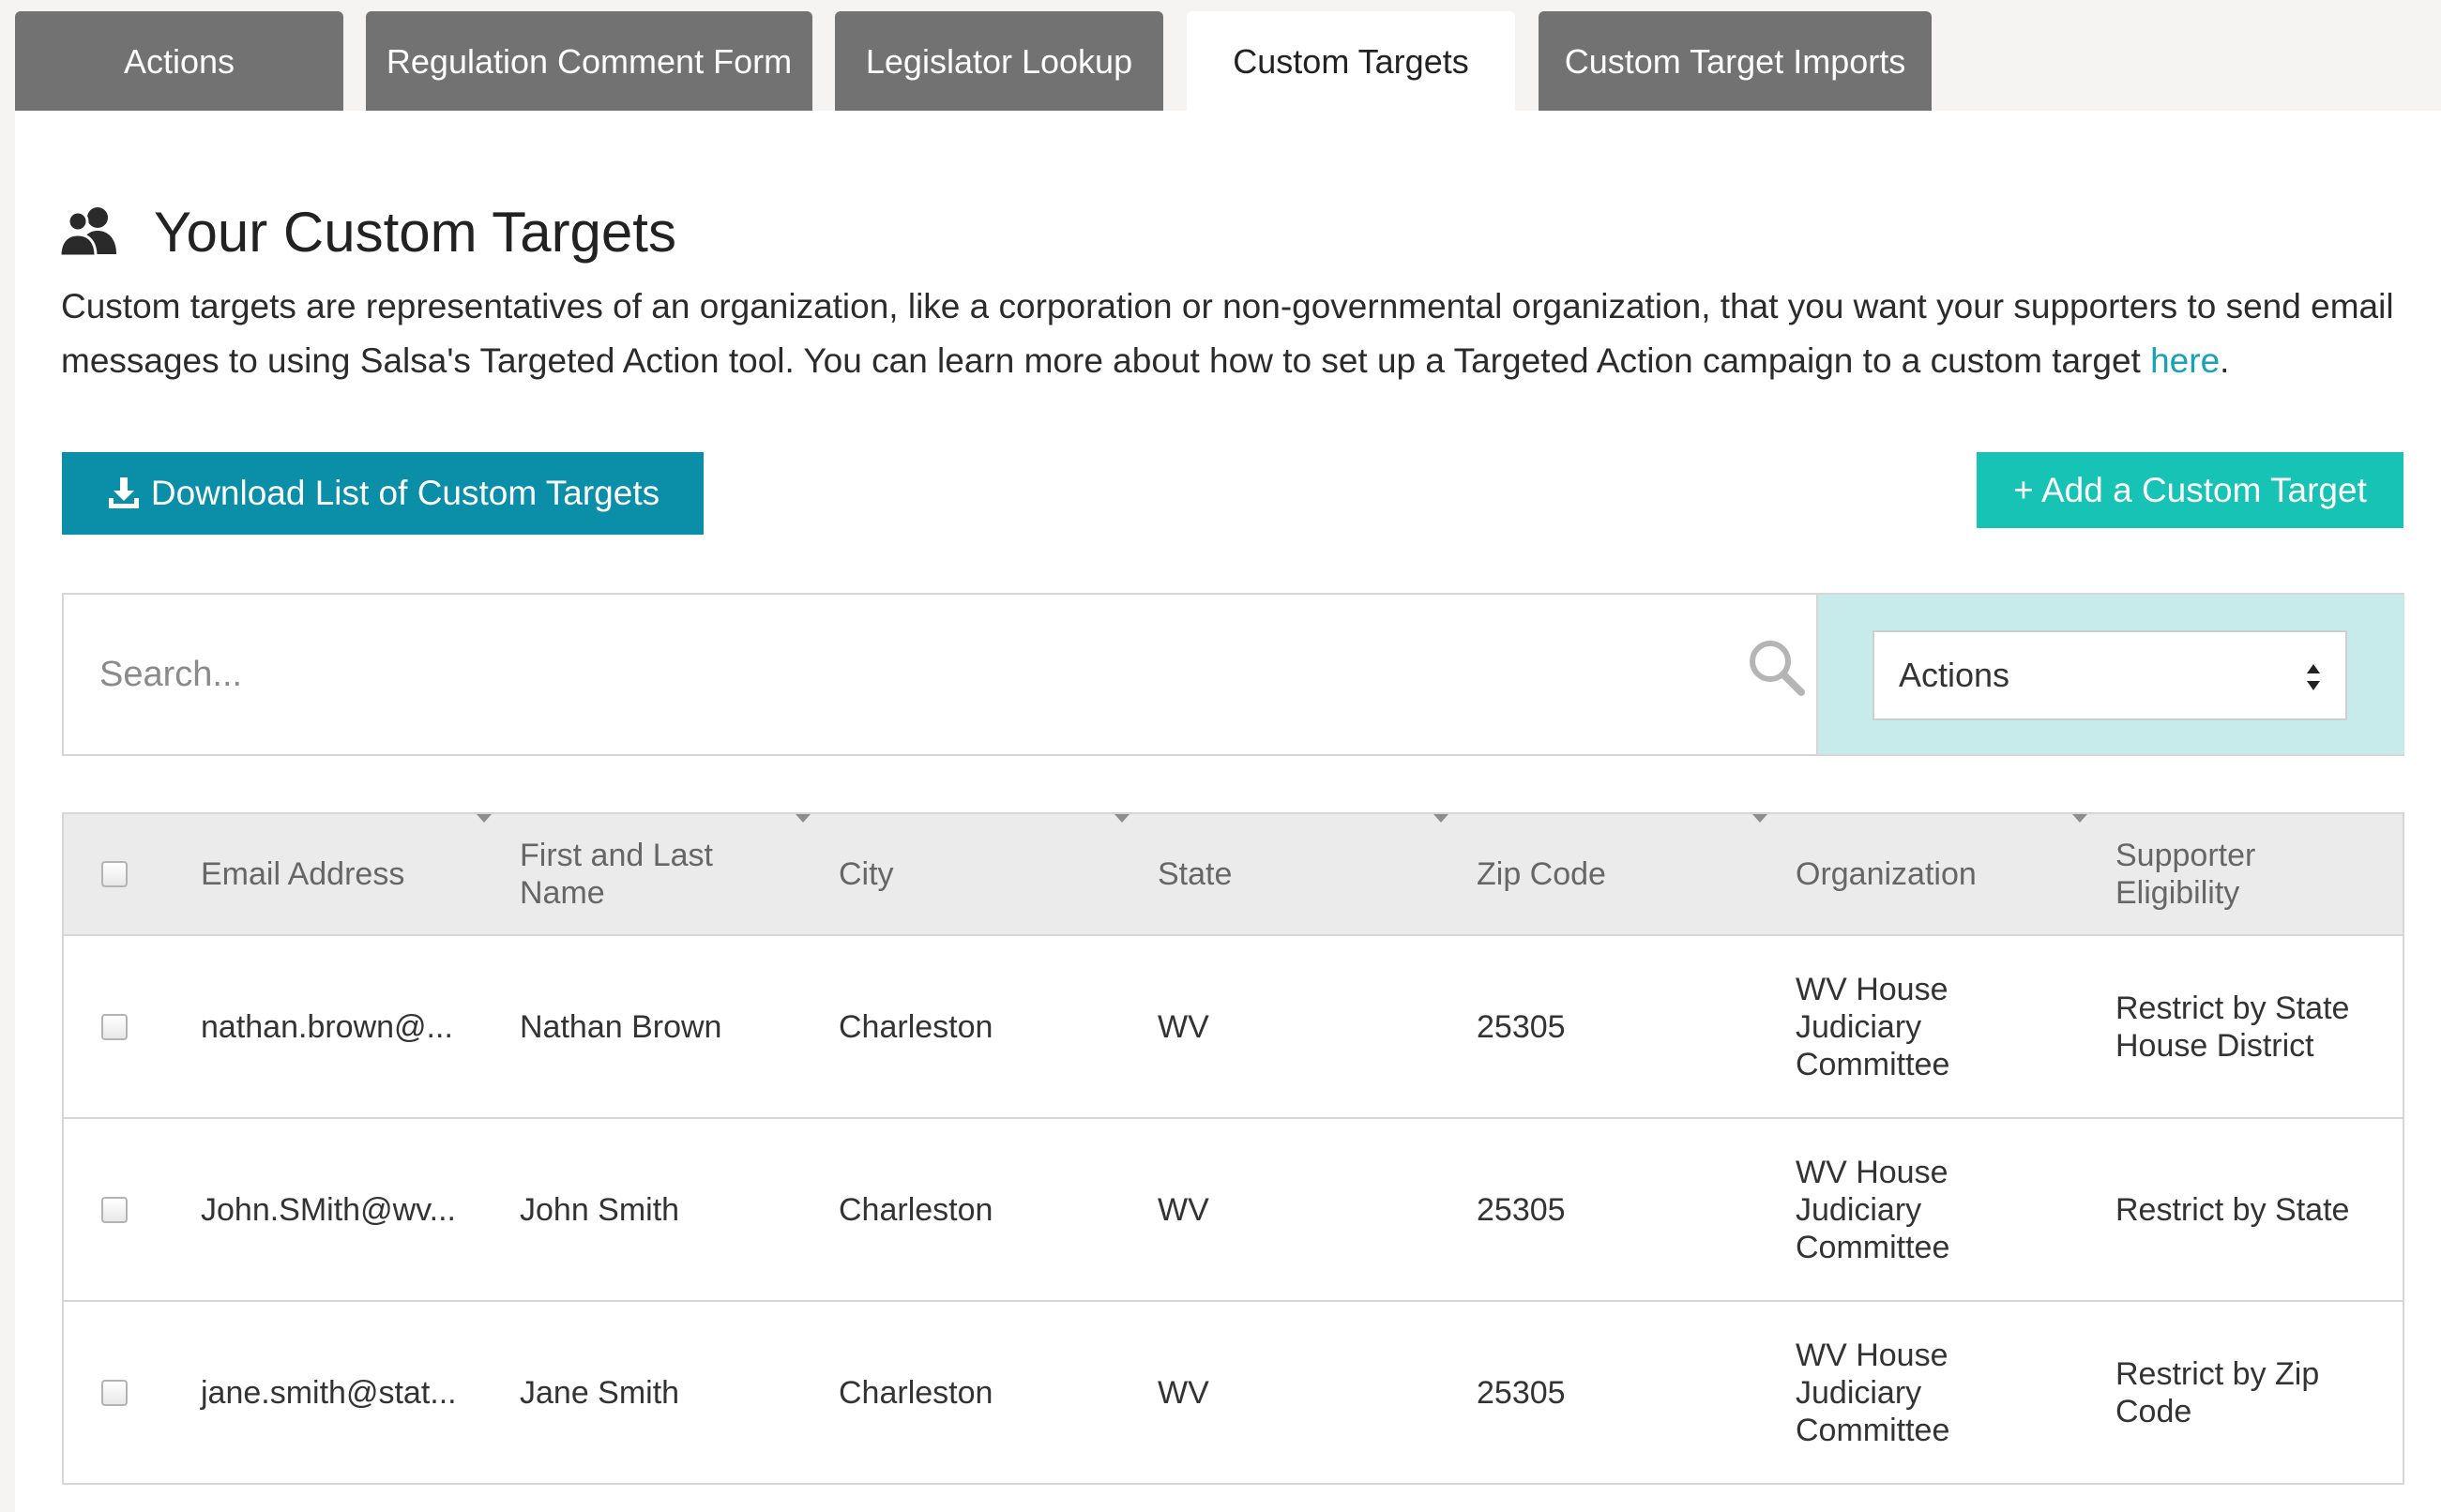 This screenshot has width=2441, height=1512. What do you see at coordinates (2209, 874) in the screenshot?
I see `header-eligibility: Supporter Eligibility` at bounding box center [2209, 874].